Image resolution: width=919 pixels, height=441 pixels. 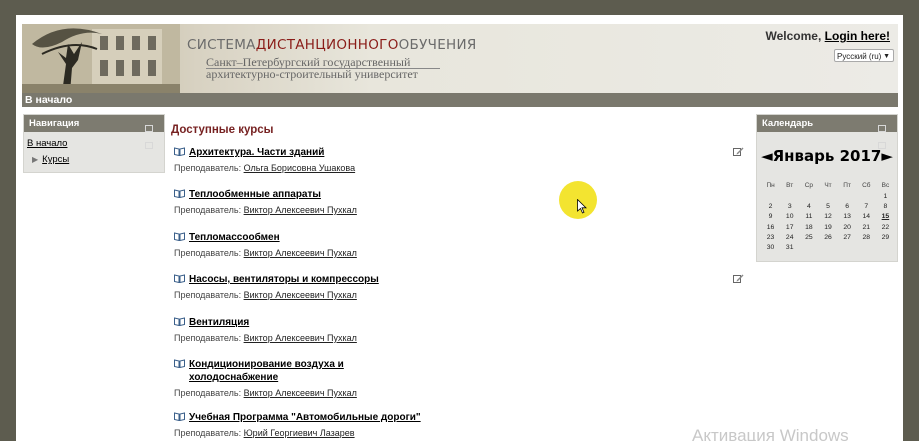 What do you see at coordinates (808, 217) in the screenshot?
I see `calendar-day: 11` at bounding box center [808, 217].